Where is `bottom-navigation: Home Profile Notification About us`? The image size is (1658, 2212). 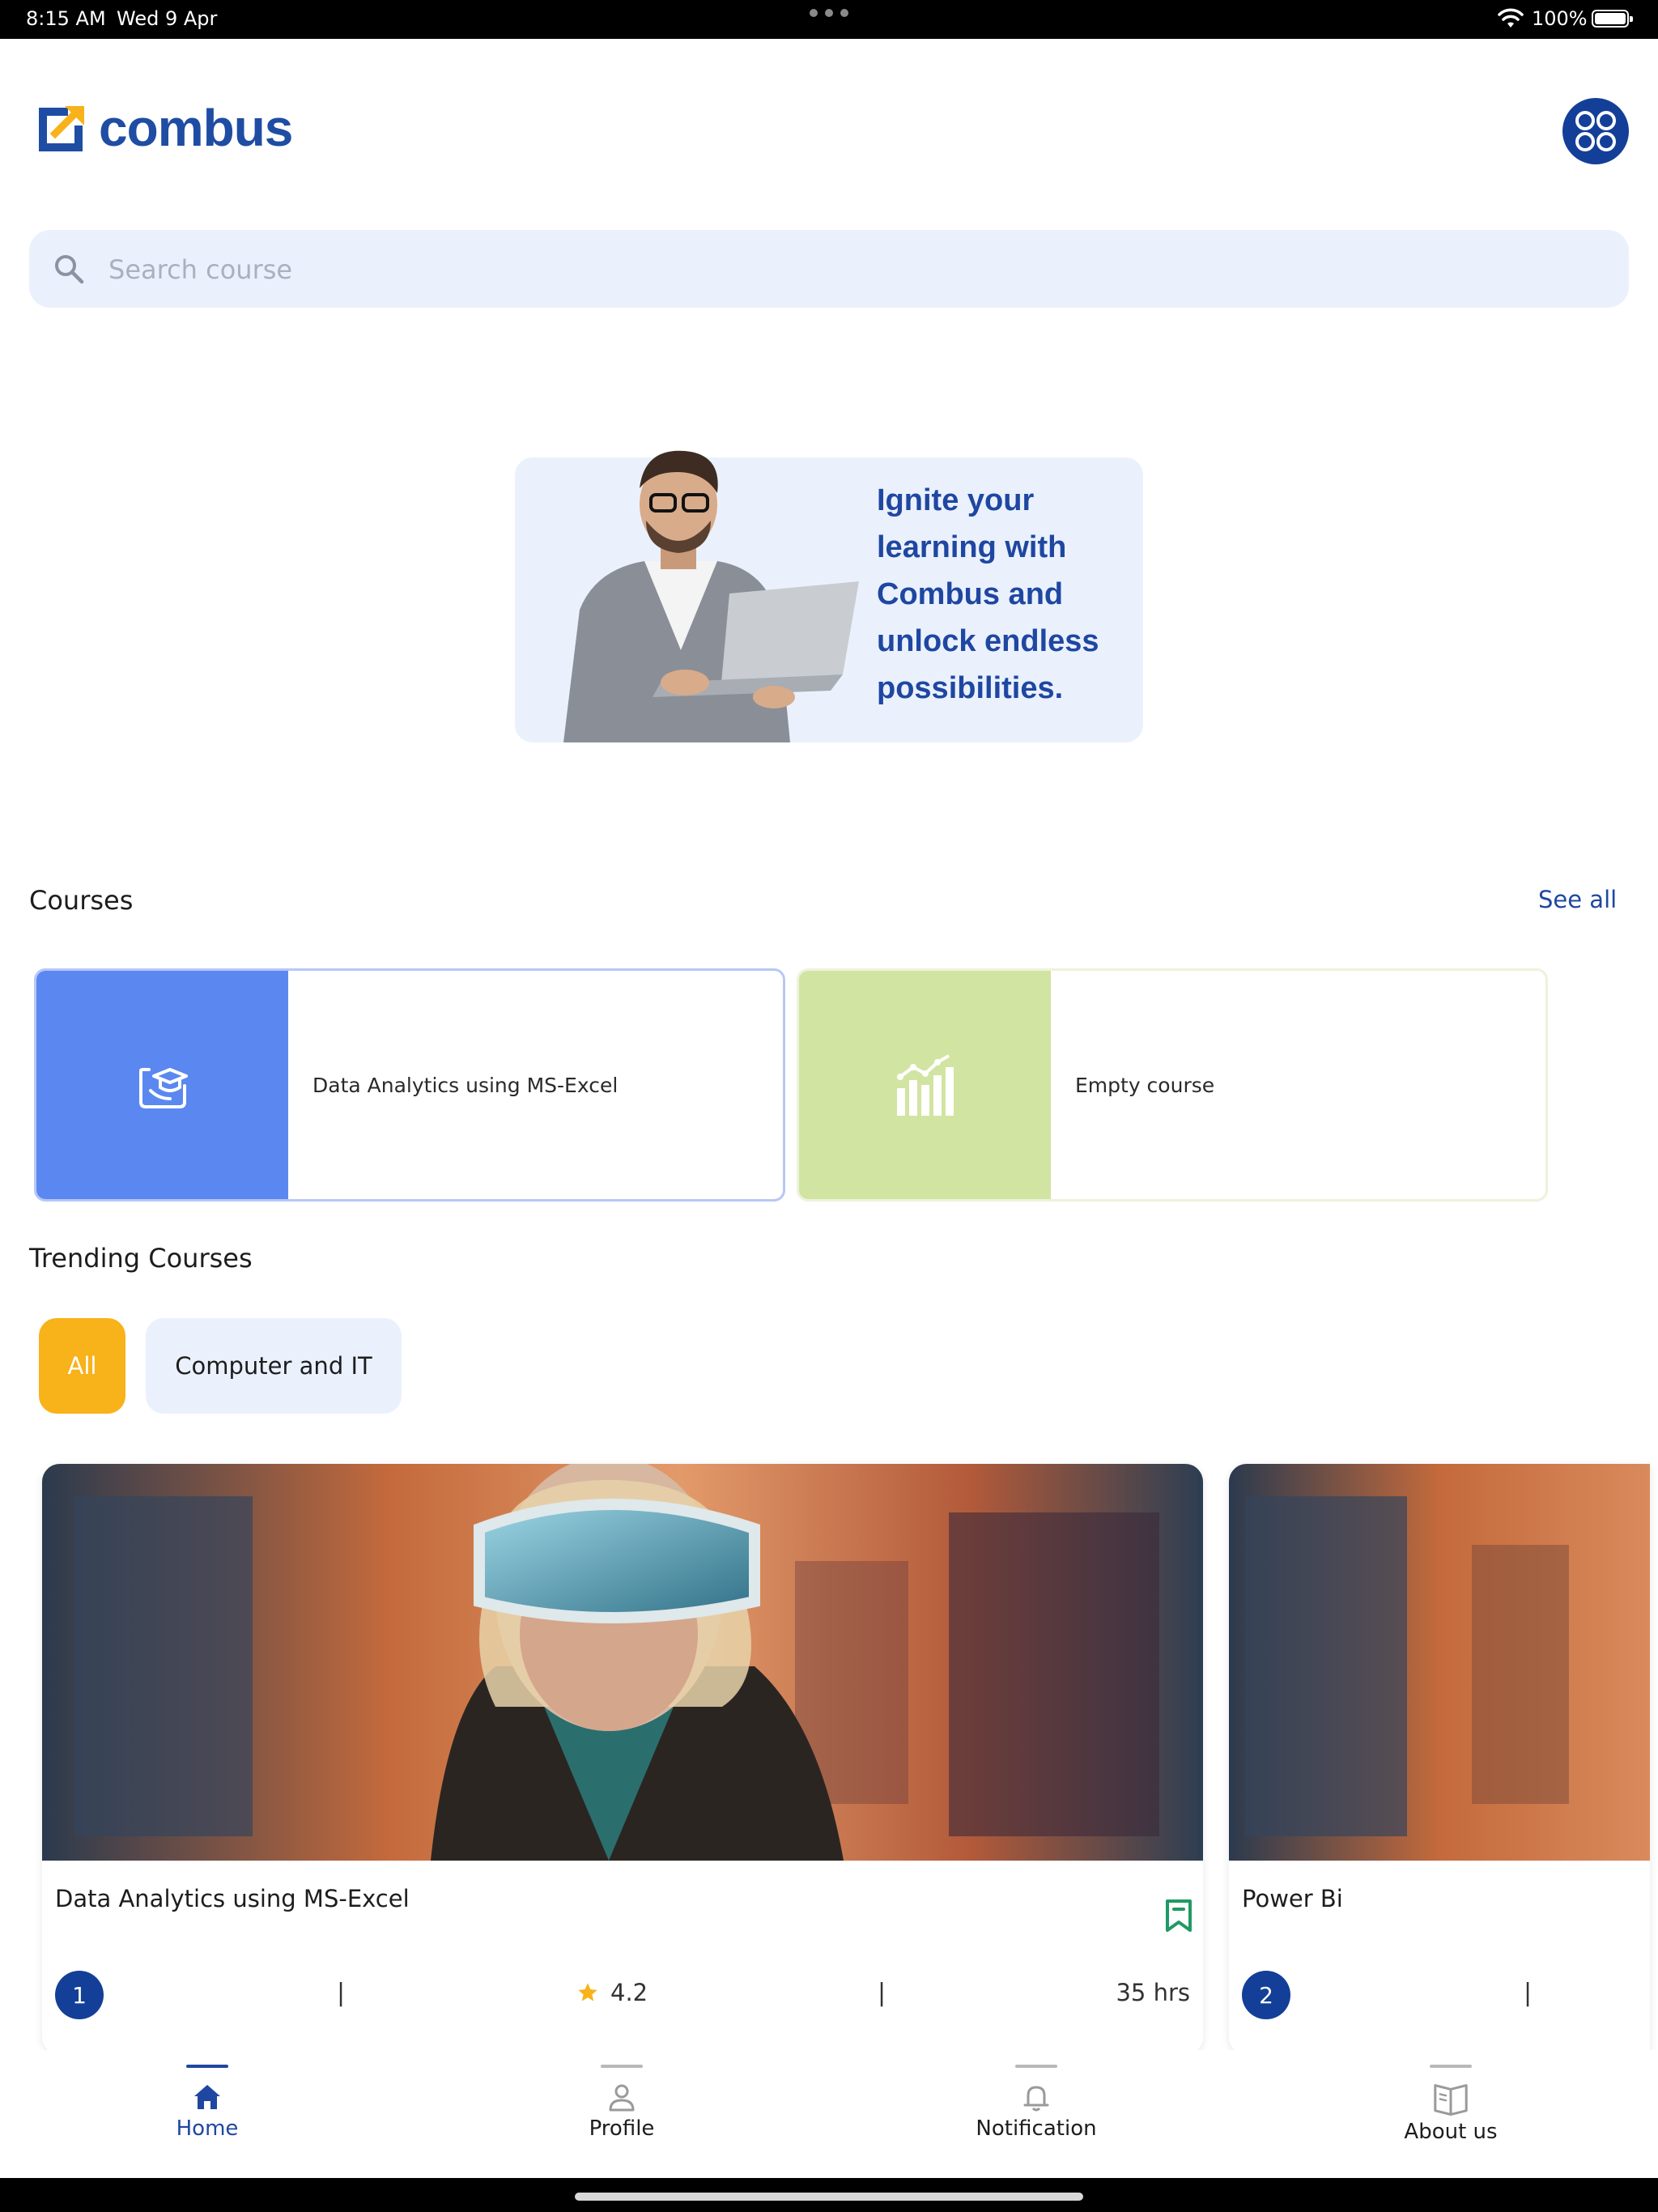 bottom-navigation: Home Profile Notification About us is located at coordinates (829, 2114).